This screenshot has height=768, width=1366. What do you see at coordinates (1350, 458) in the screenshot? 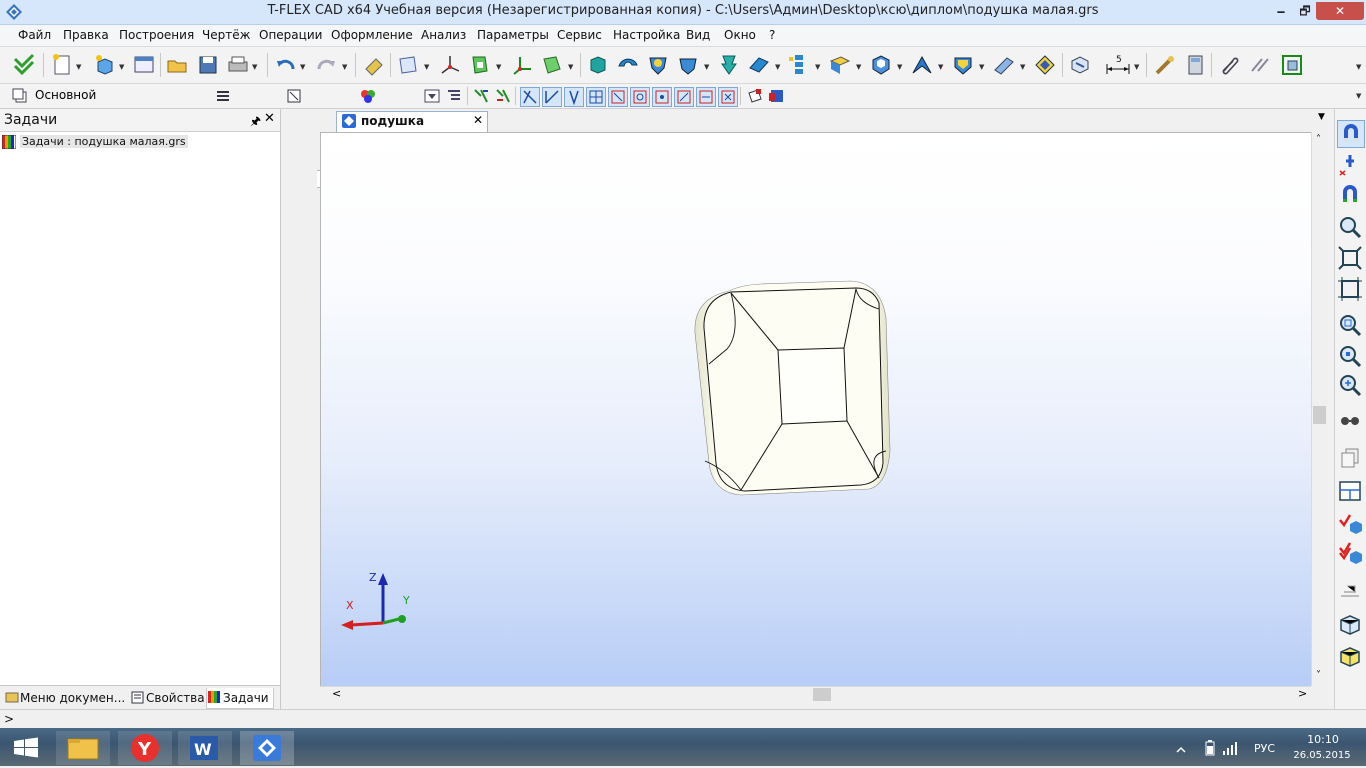
I see `copy-view-icon` at bounding box center [1350, 458].